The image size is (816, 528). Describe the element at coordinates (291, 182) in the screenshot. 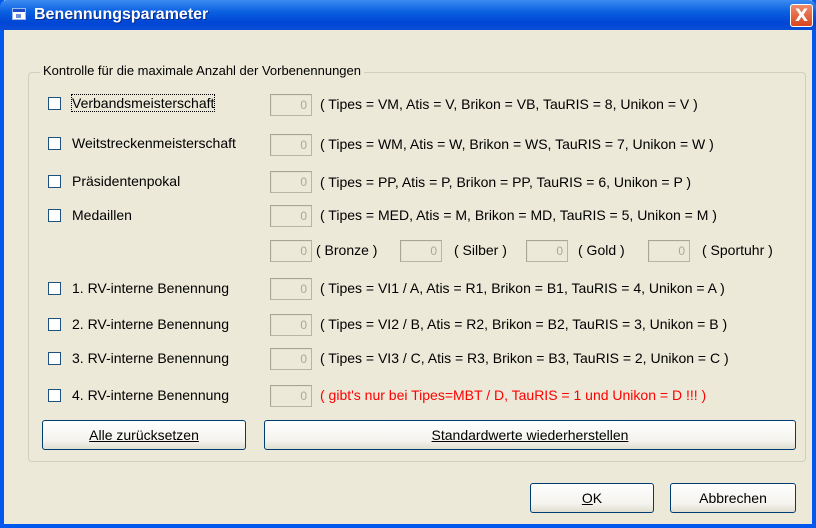

I see `praesidentenpokal-count-field: 0` at that location.